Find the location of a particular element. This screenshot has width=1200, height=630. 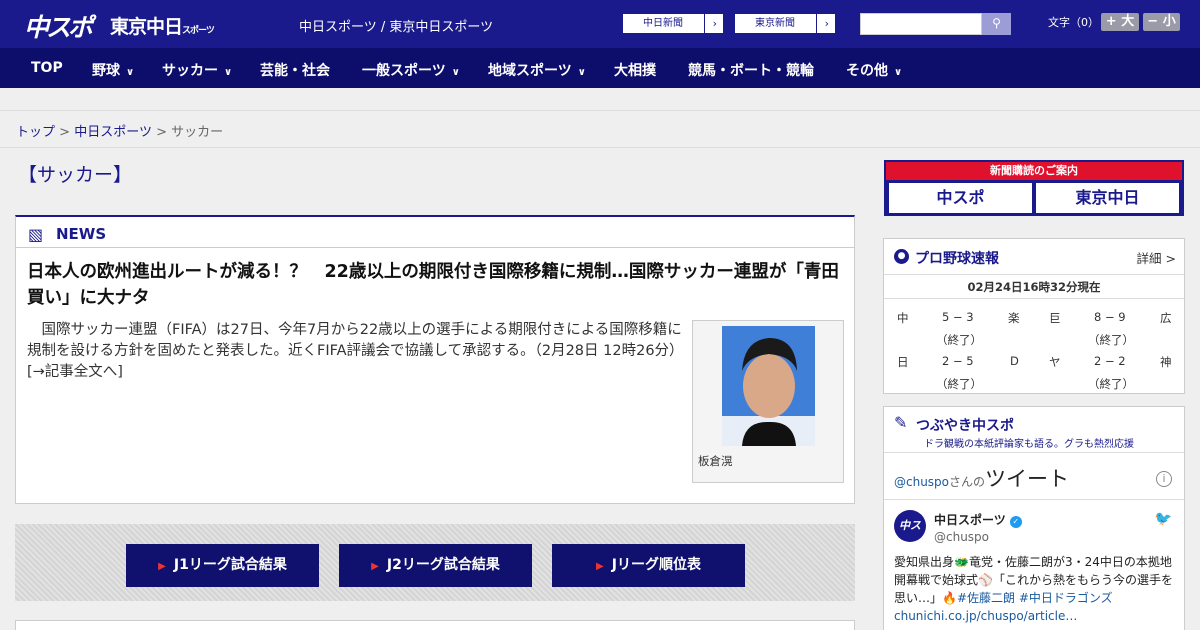

search-icon: ⚲ is located at coordinates (996, 23).